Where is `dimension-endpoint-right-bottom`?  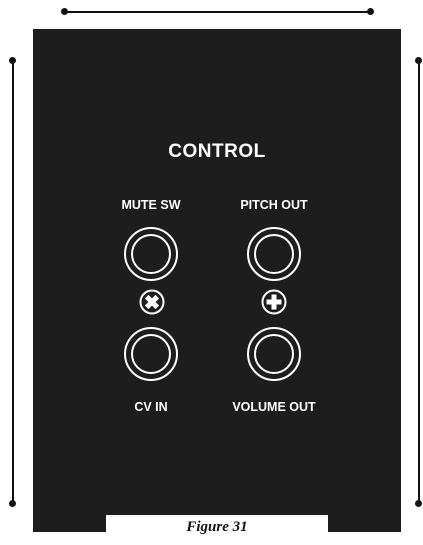
dimension-endpoint-right-bottom is located at coordinates (418, 503).